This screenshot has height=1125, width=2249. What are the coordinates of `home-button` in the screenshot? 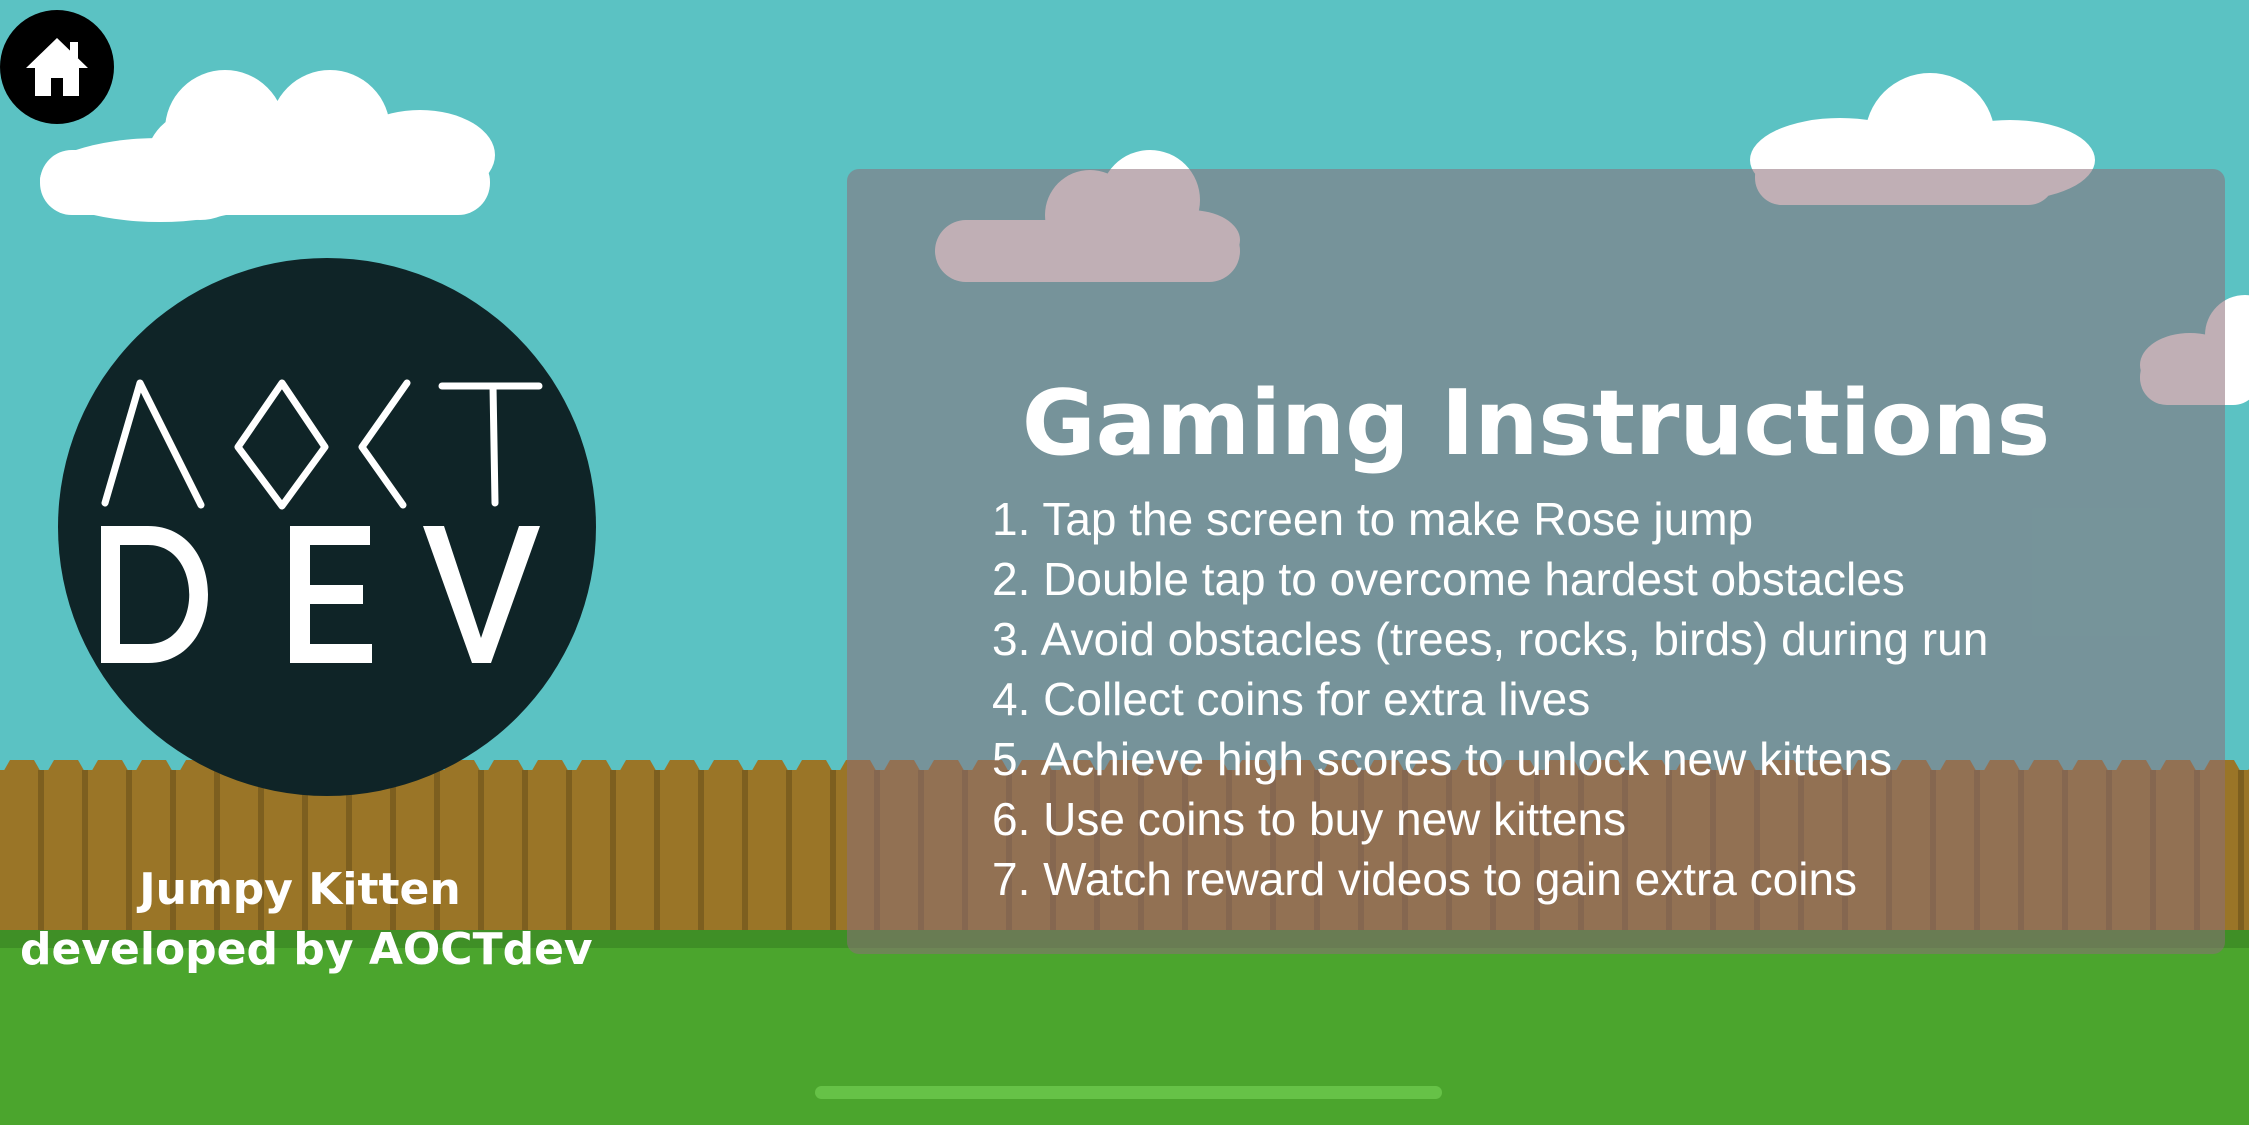 It's located at (57, 67).